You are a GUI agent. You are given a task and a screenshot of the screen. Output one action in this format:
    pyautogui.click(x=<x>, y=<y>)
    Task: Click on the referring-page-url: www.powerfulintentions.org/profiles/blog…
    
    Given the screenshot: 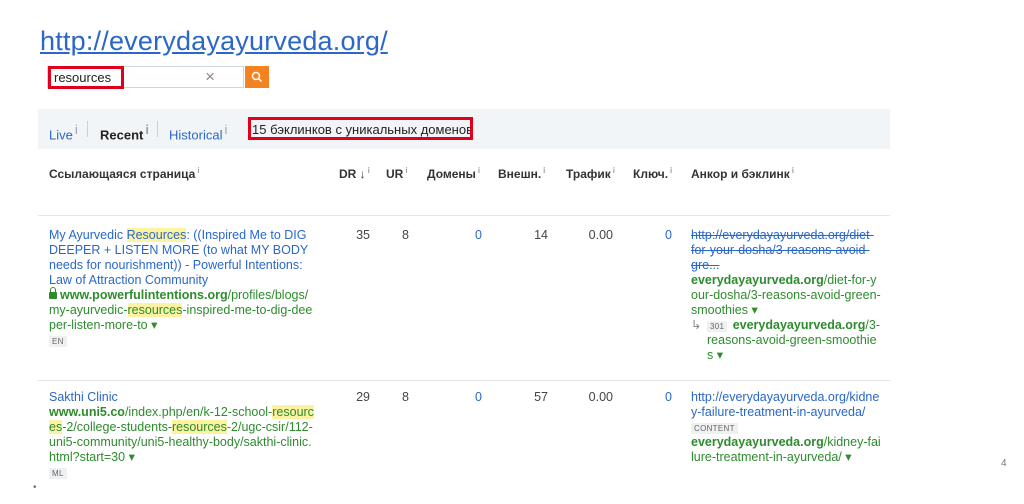 What is the action you would take?
    pyautogui.click(x=189, y=310)
    